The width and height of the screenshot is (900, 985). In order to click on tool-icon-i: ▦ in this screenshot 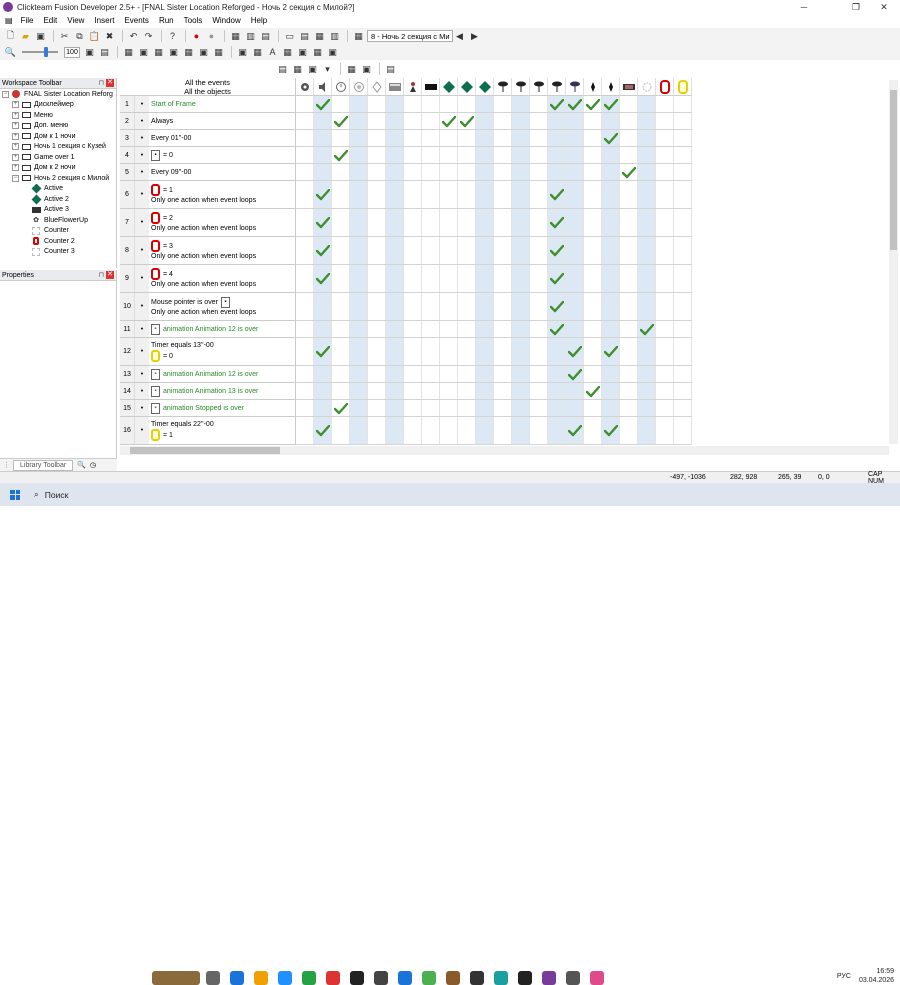, I will do `click(218, 52)`.